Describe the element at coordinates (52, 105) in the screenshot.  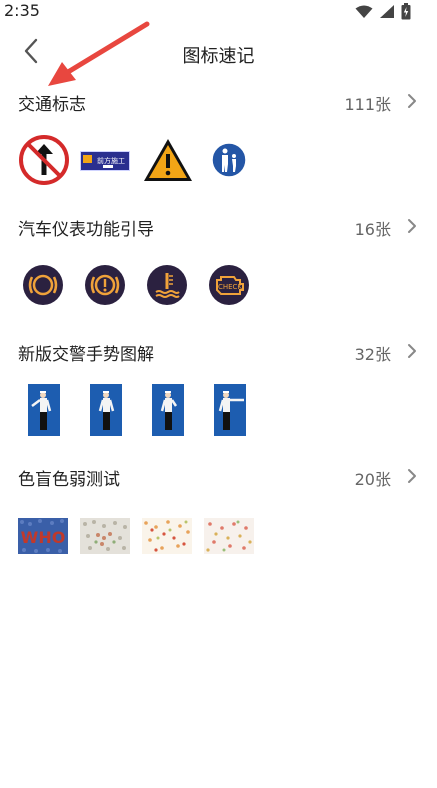
I see `section-title: 交通标志` at that location.